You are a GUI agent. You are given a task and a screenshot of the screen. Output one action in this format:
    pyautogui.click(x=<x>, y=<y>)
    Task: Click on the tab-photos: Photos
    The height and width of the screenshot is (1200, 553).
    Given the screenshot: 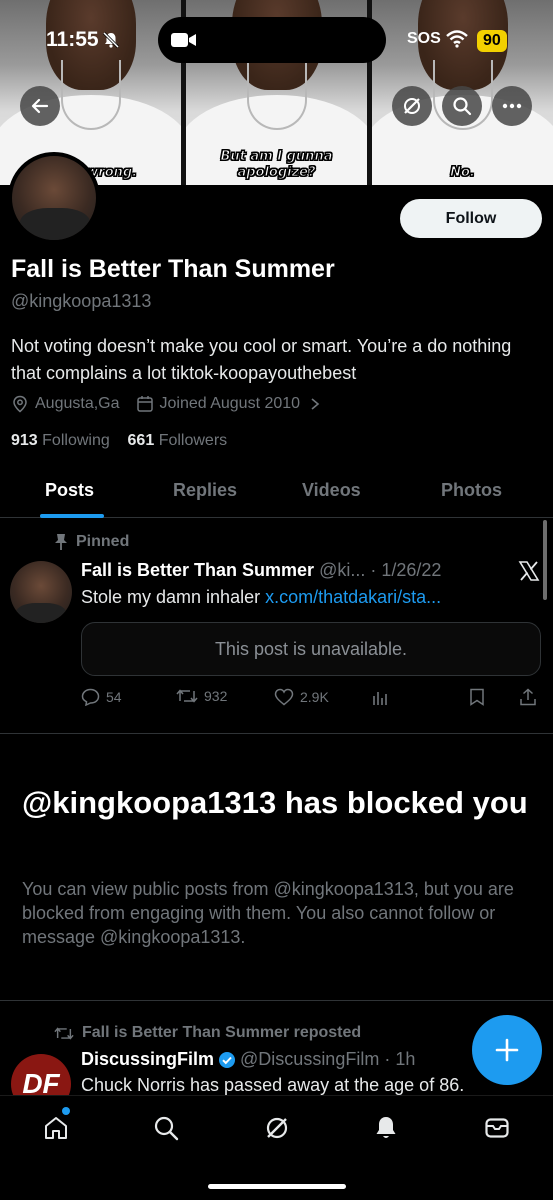 What is the action you would take?
    pyautogui.click(x=471, y=490)
    